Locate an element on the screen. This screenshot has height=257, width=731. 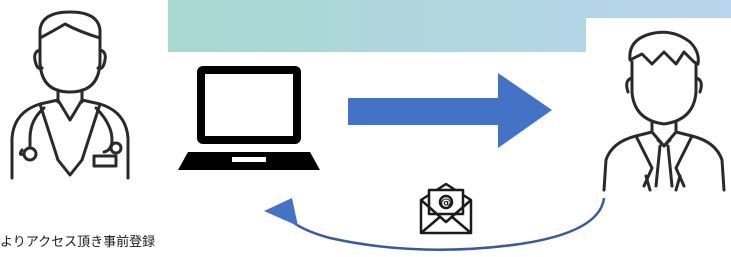
email-envelope-icon: @ is located at coordinates (446, 208).